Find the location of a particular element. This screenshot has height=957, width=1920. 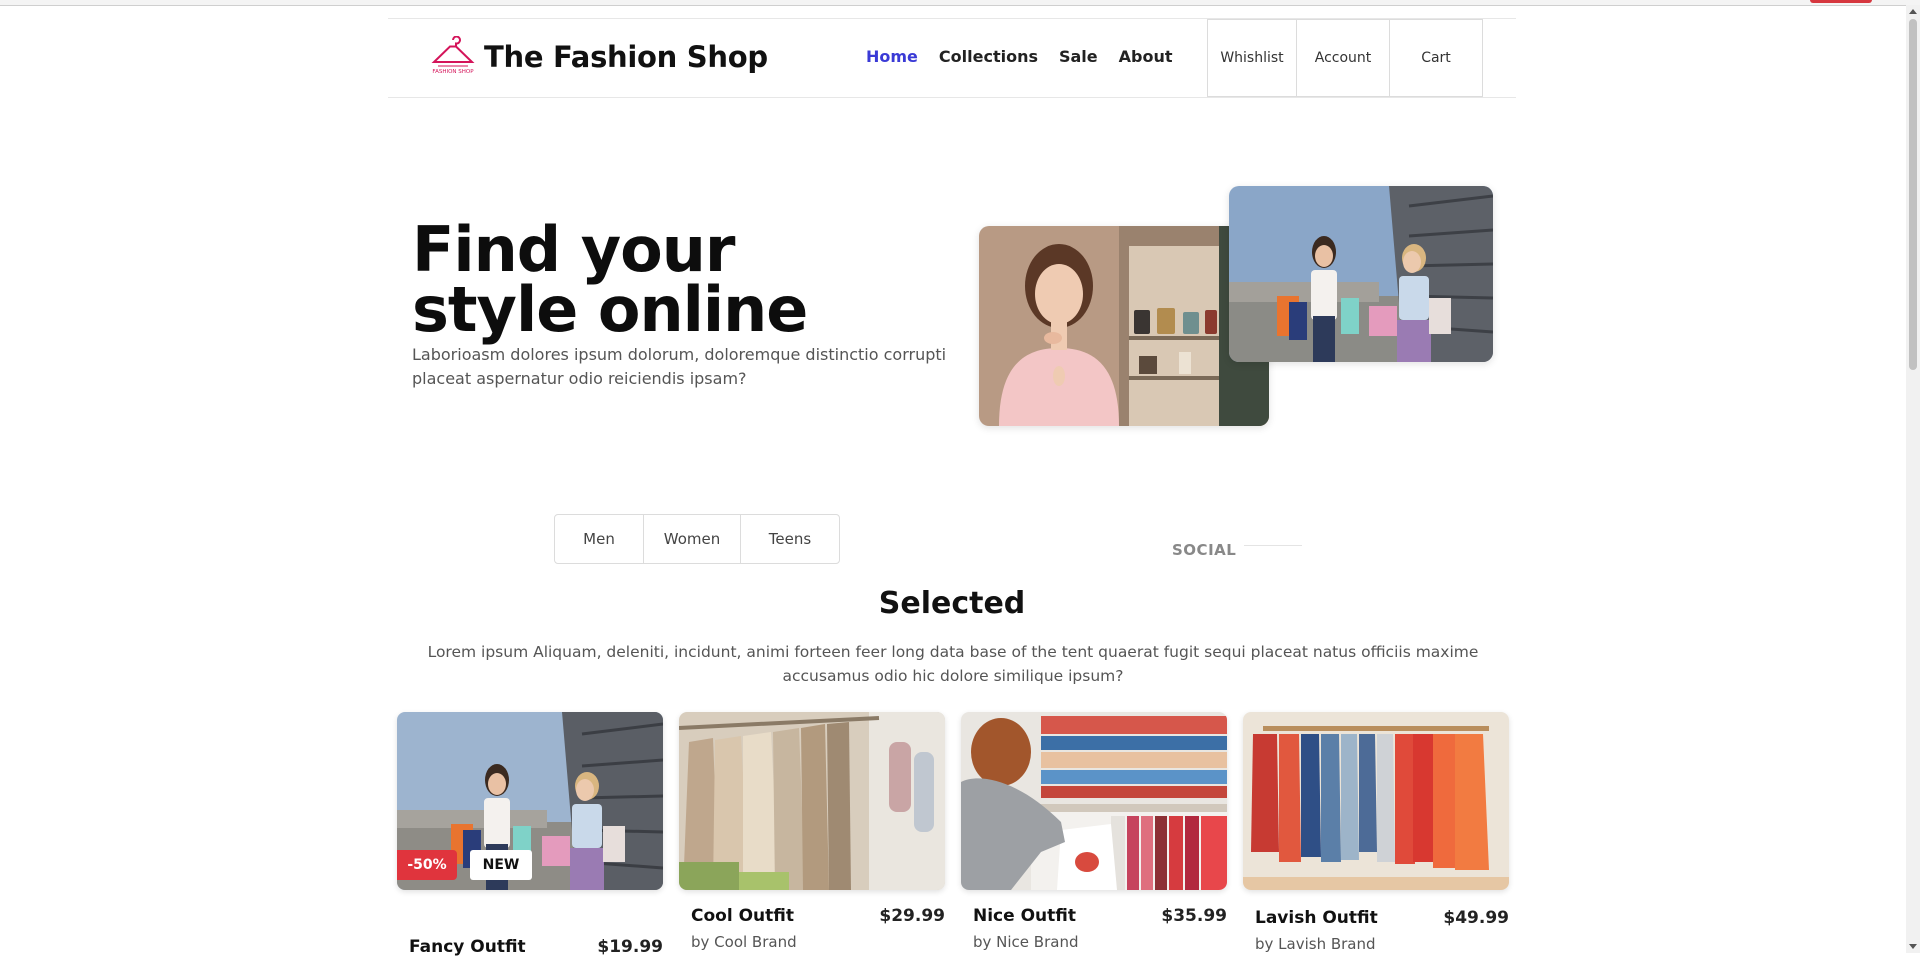

product-price: $29.99 is located at coordinates (912, 916).